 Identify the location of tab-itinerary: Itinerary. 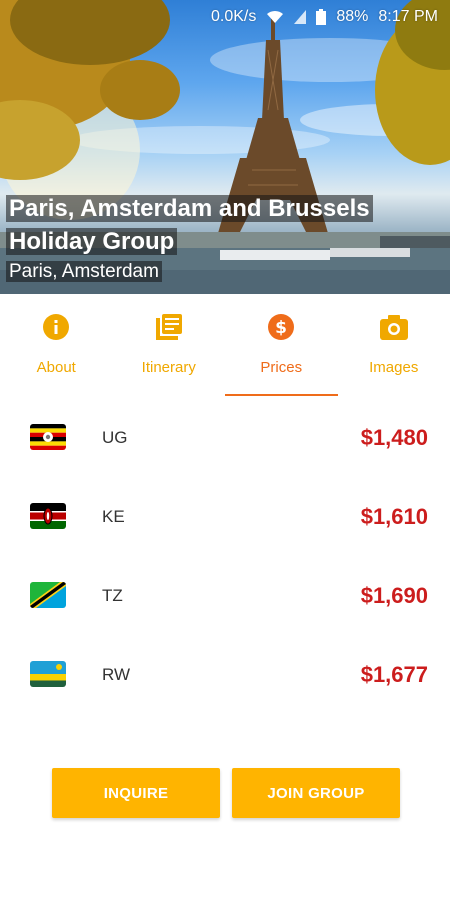
(169, 346).